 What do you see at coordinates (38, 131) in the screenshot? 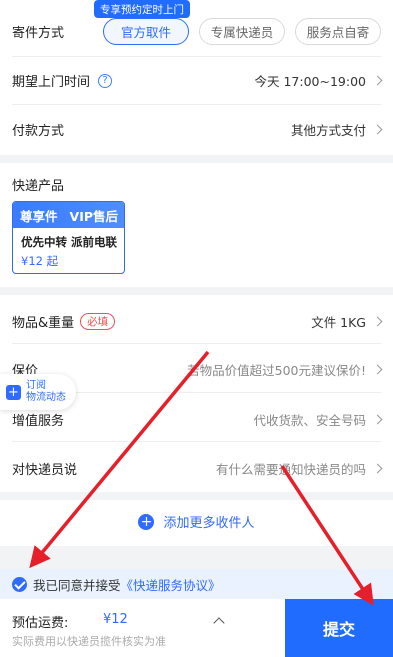
I see `payment-label: 付款方式` at bounding box center [38, 131].